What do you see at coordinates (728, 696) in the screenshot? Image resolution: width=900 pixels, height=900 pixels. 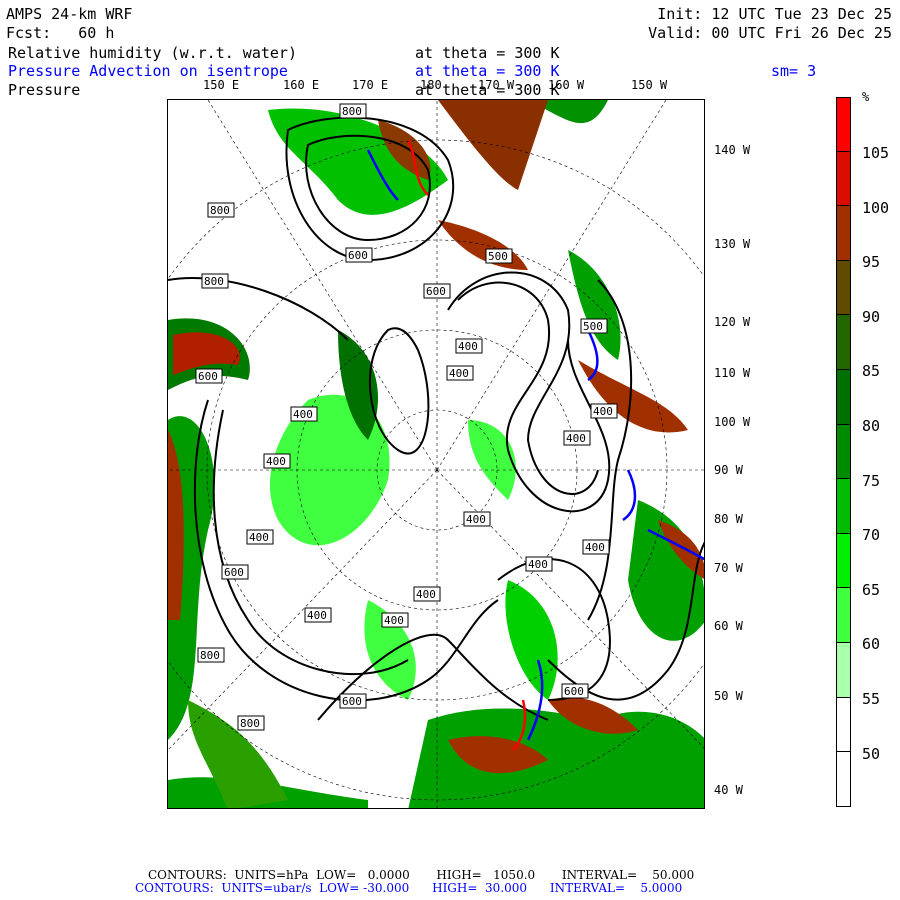 I see `latitude-label: 50 W` at bounding box center [728, 696].